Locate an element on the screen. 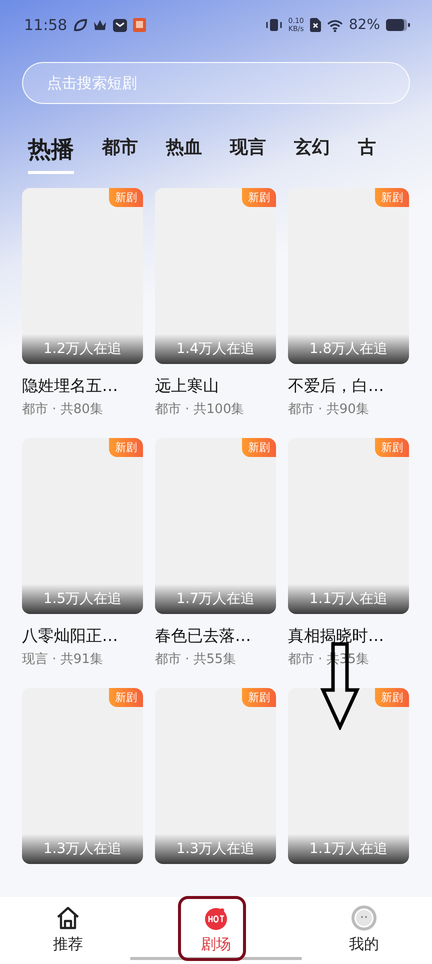 The width and height of the screenshot is (432, 964). wifi-icon is located at coordinates (334, 25).